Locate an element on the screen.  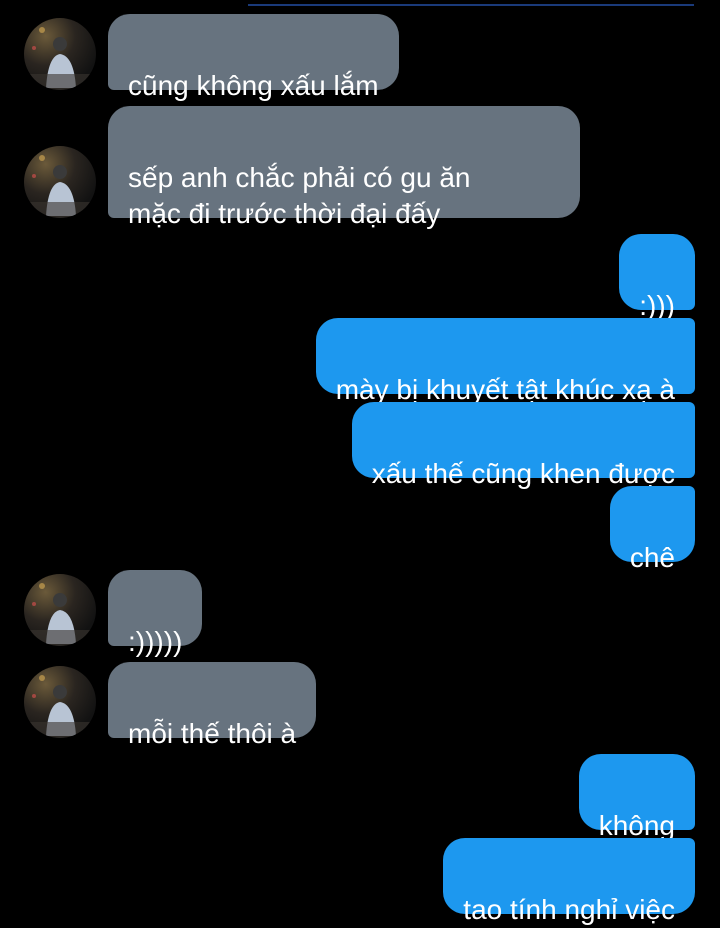
message-text: cũng không xấu lắm is located at coordinates (253, 85).